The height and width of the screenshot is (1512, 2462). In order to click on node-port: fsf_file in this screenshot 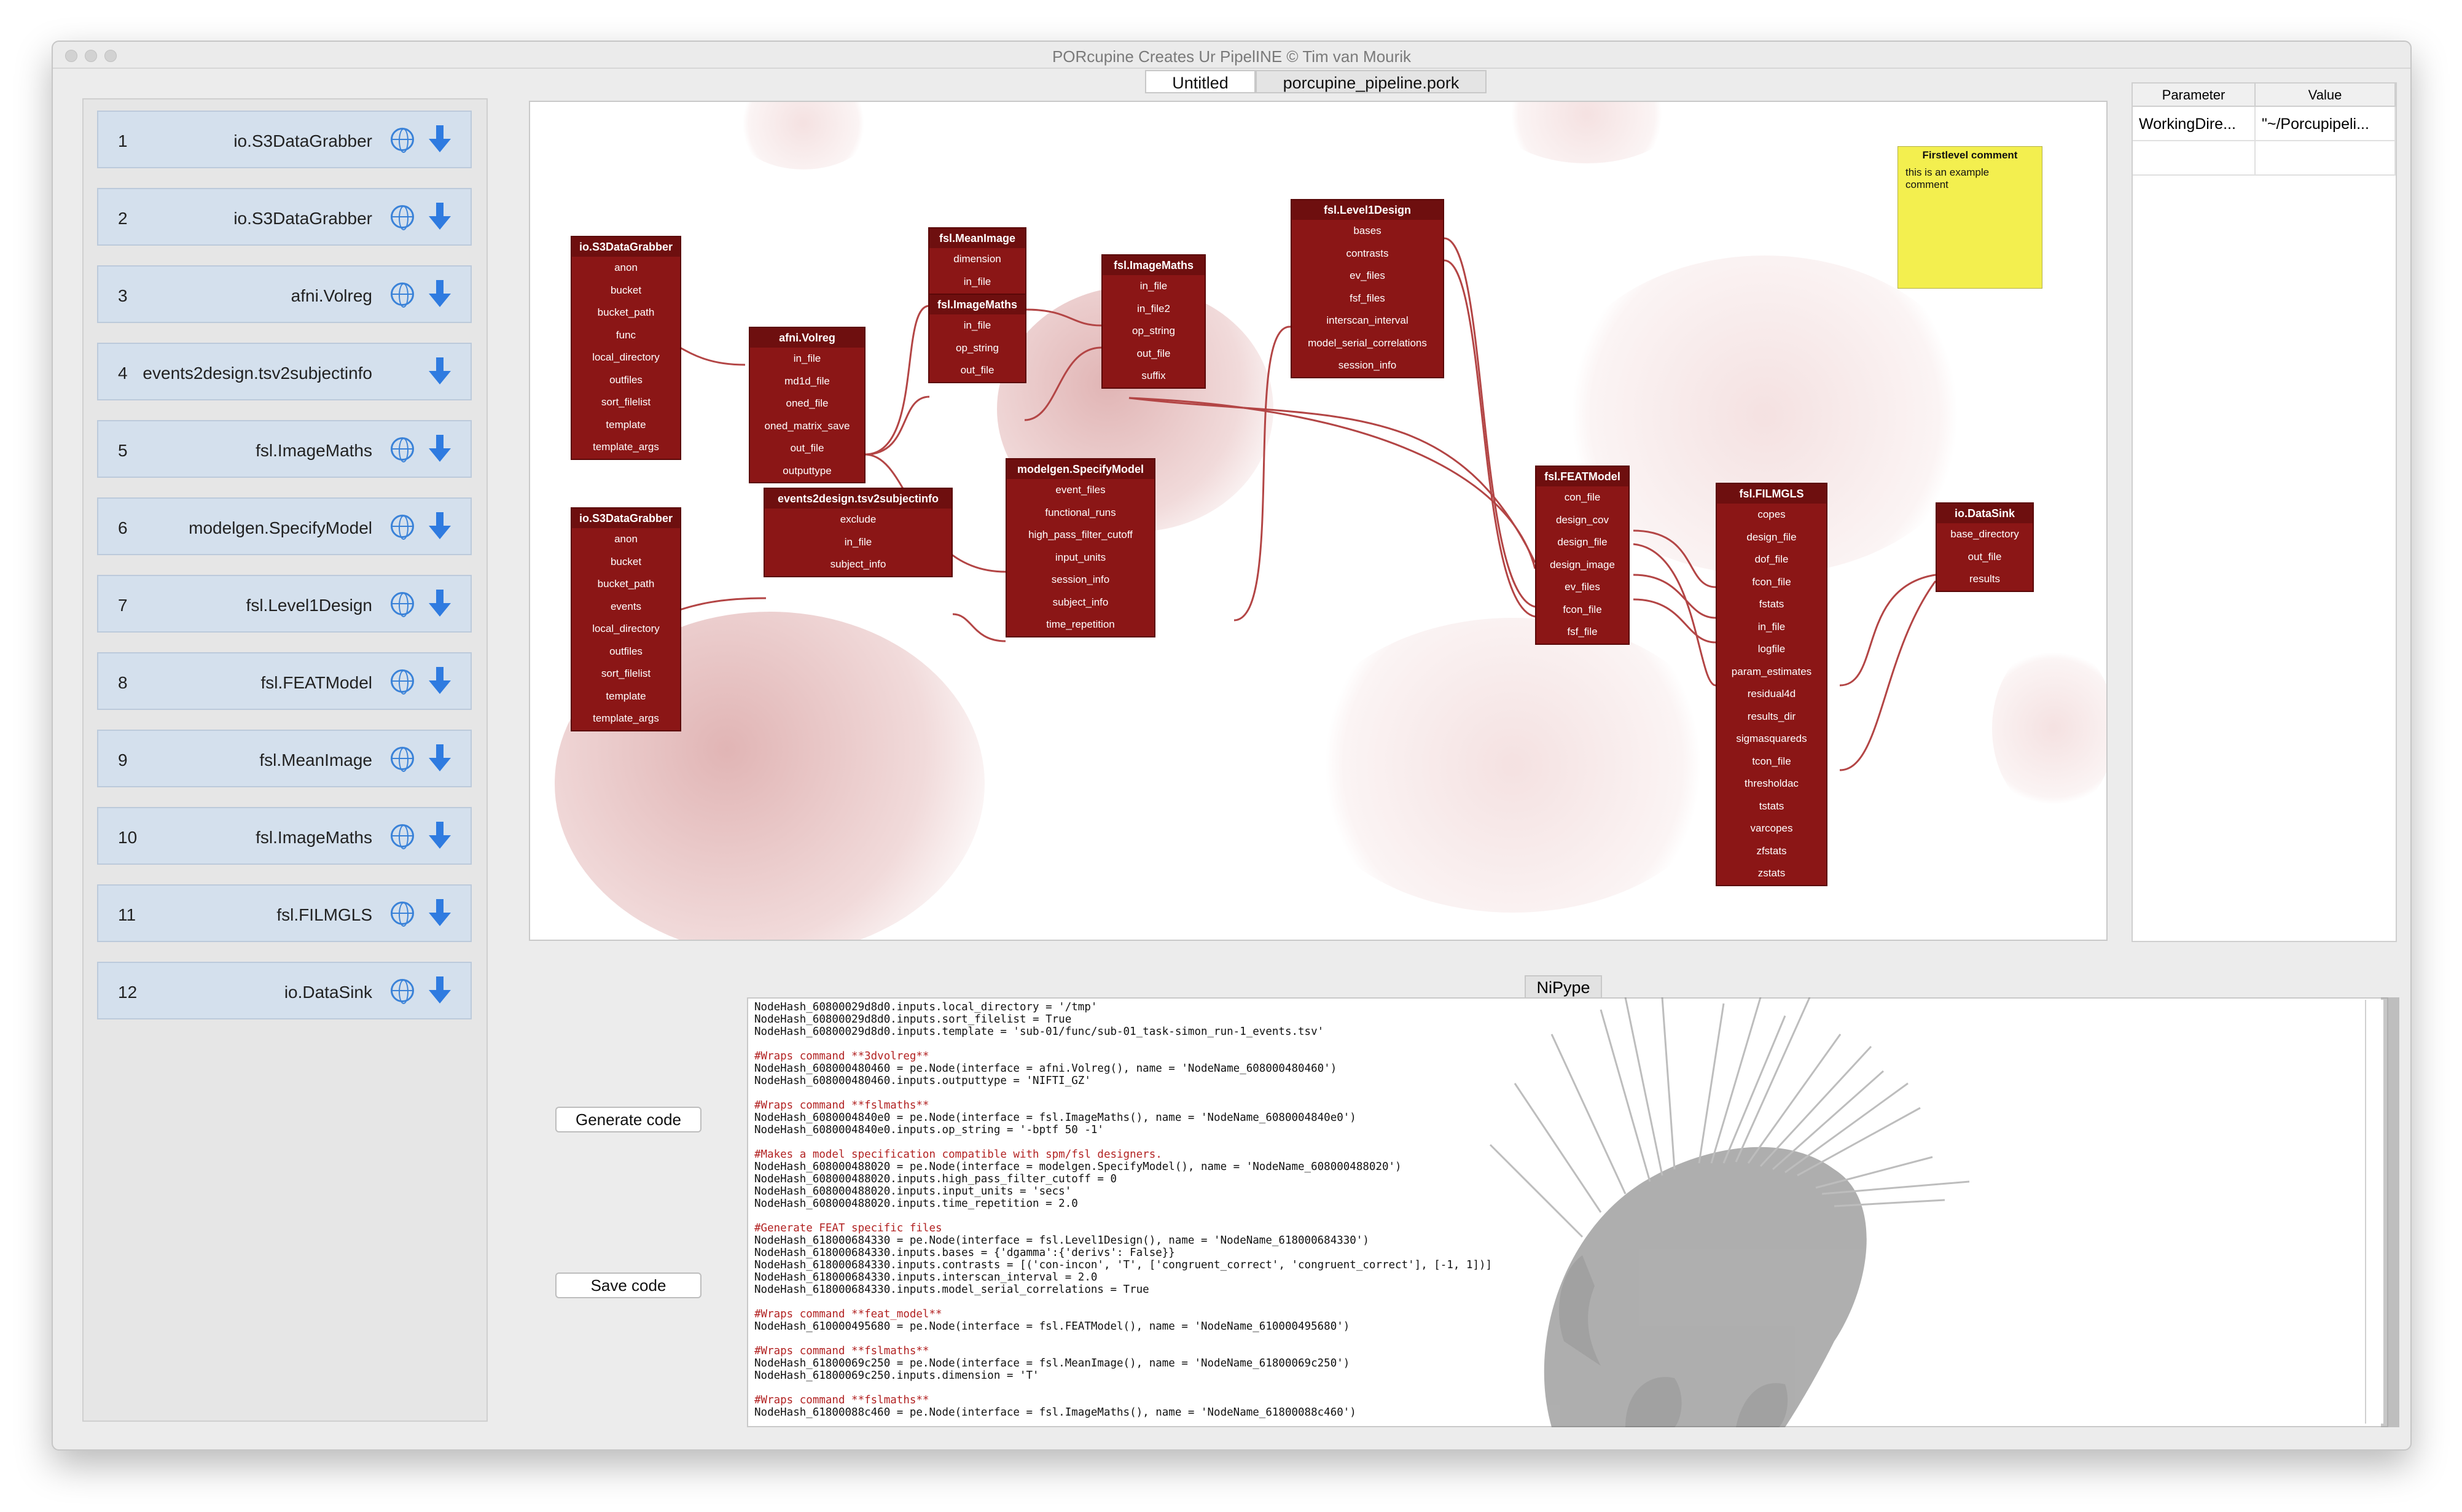, I will do `click(1582, 632)`.